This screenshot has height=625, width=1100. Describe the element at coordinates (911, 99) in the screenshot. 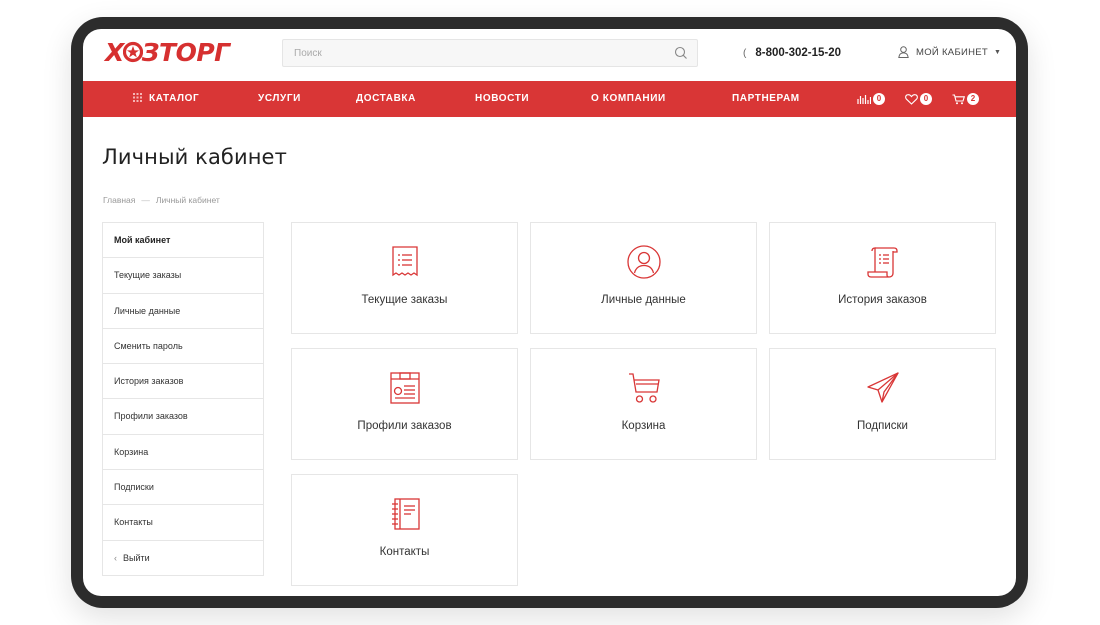

I see `heart-icon` at that location.